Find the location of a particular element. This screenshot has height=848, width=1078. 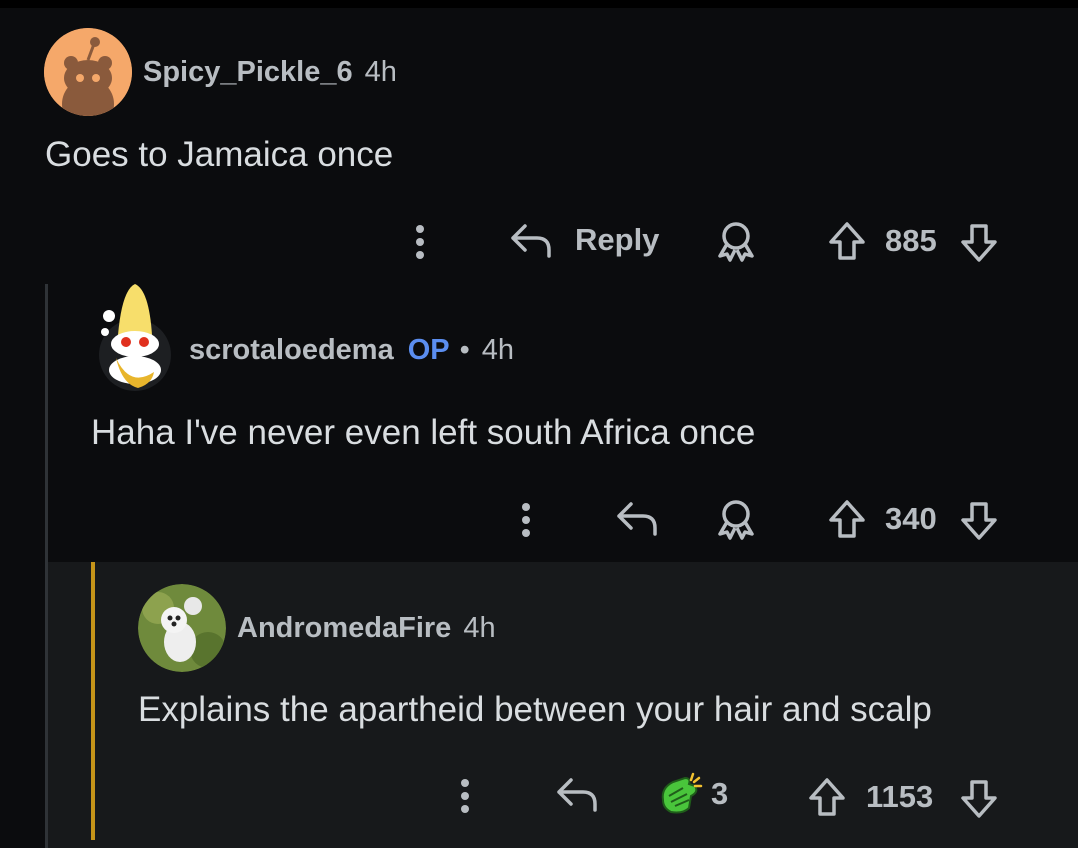

reply-button: Reply is located at coordinates (584, 240).